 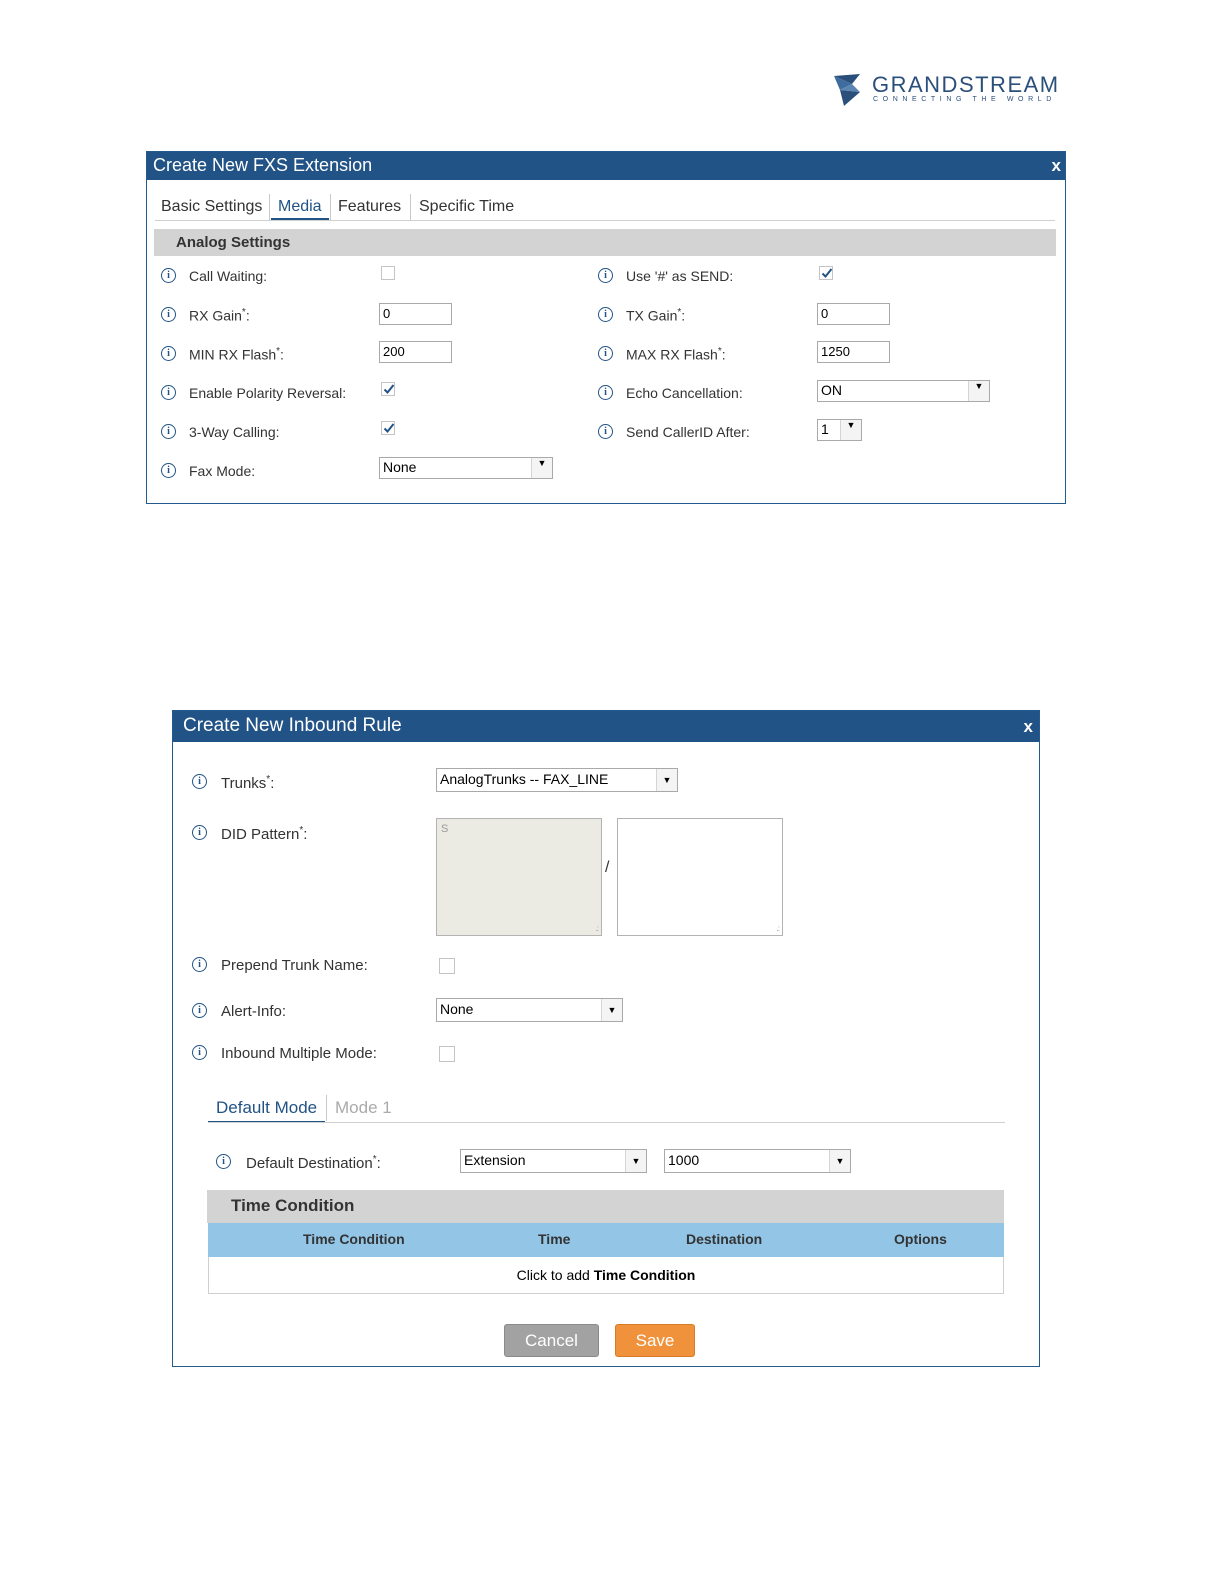 What do you see at coordinates (903, 391) in the screenshot?
I see `echo-cancellation-select: ON ▼` at bounding box center [903, 391].